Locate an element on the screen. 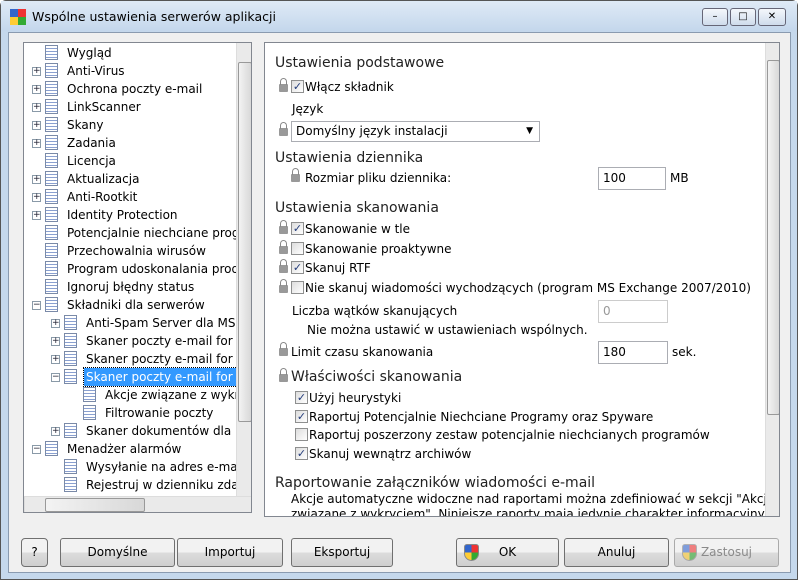 The image size is (798, 580). tree-item: − Składniki dla serwerów is located at coordinates (130, 305).